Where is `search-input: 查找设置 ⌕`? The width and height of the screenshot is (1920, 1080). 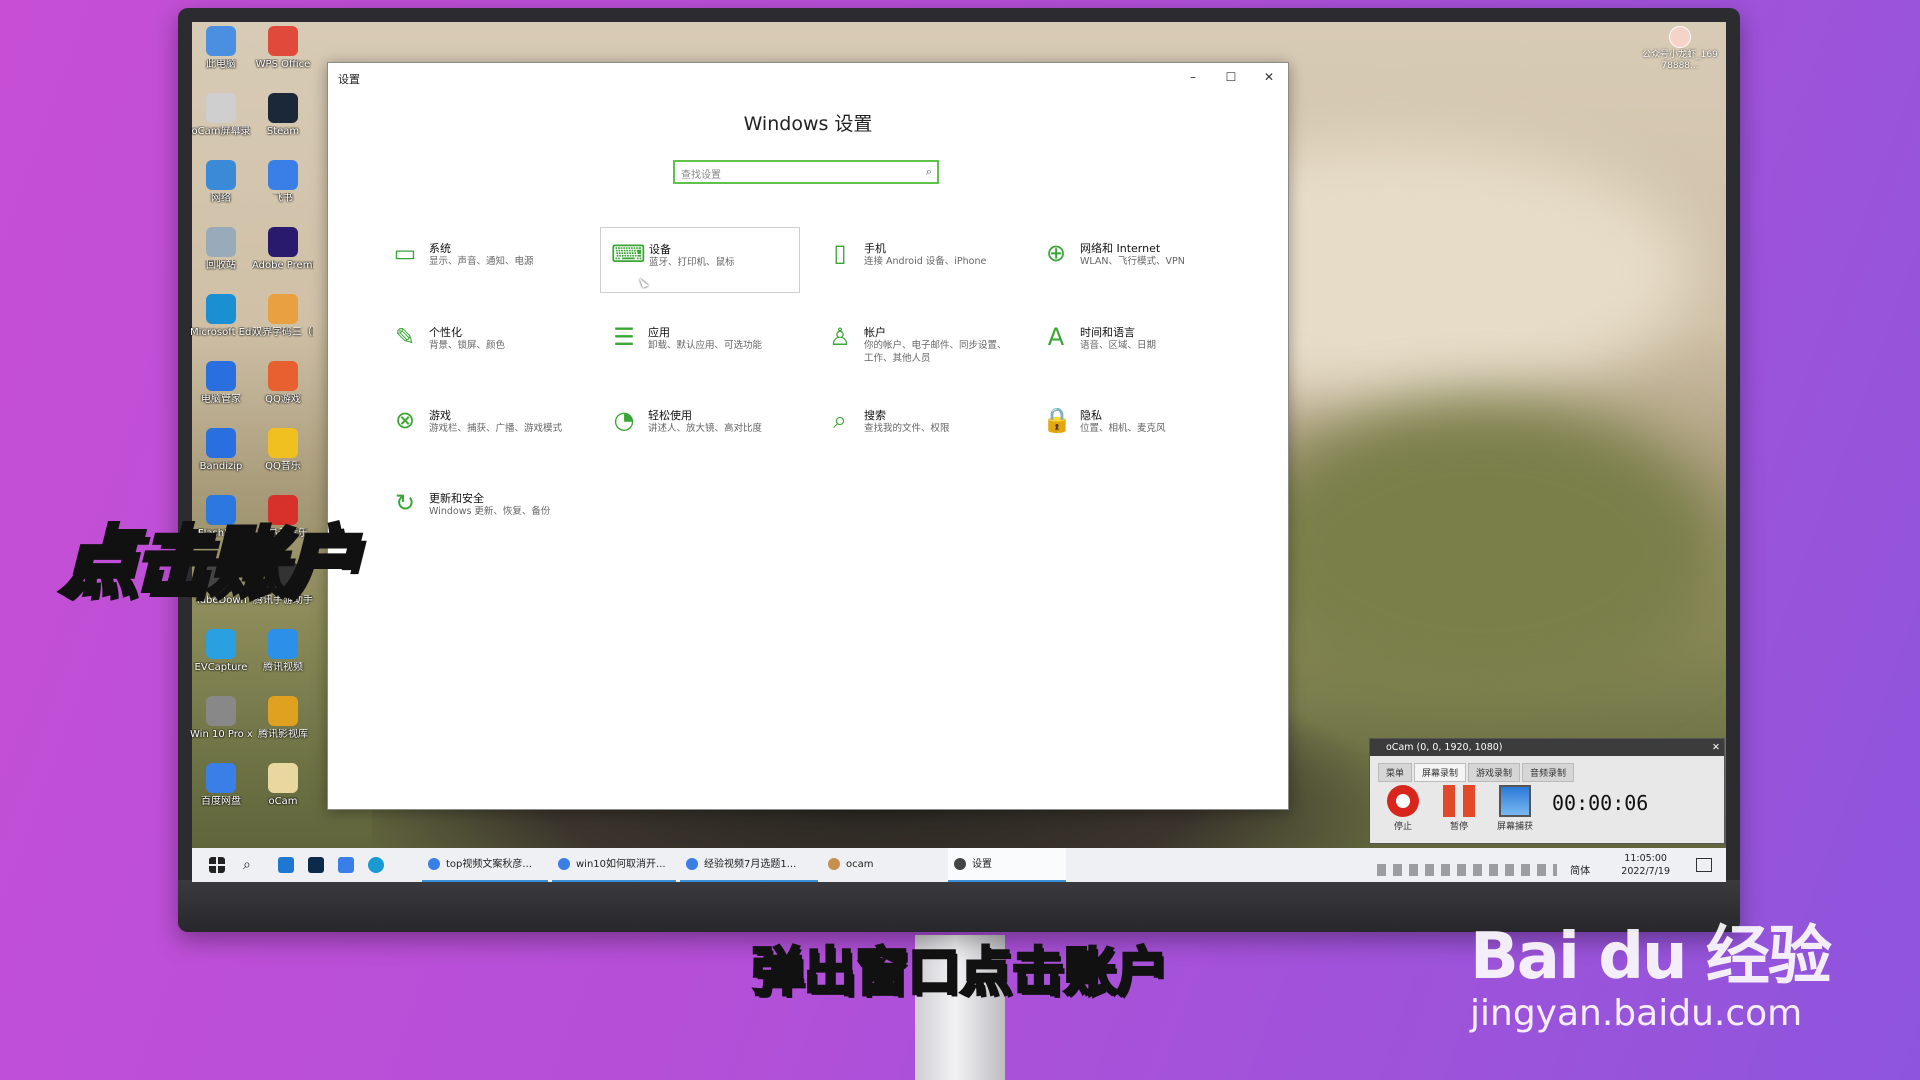
search-input: 查找设置 ⌕ is located at coordinates (806, 172).